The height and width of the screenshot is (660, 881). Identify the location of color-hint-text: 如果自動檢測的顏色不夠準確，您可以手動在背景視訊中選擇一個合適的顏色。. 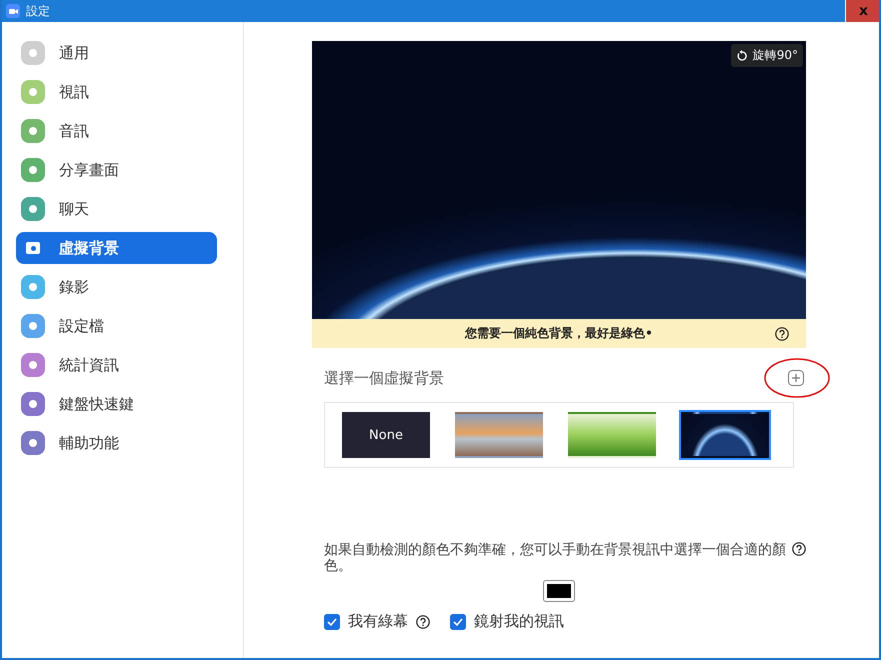
(555, 558).